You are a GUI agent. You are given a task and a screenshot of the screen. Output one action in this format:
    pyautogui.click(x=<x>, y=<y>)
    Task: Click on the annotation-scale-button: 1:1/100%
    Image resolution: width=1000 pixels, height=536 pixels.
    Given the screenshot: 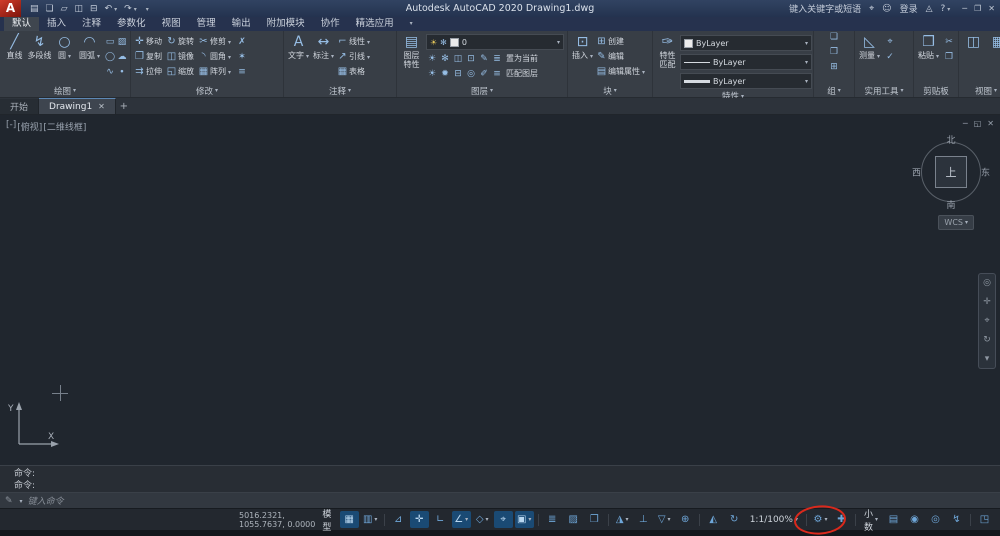 What is the action you would take?
    pyautogui.click(x=774, y=519)
    